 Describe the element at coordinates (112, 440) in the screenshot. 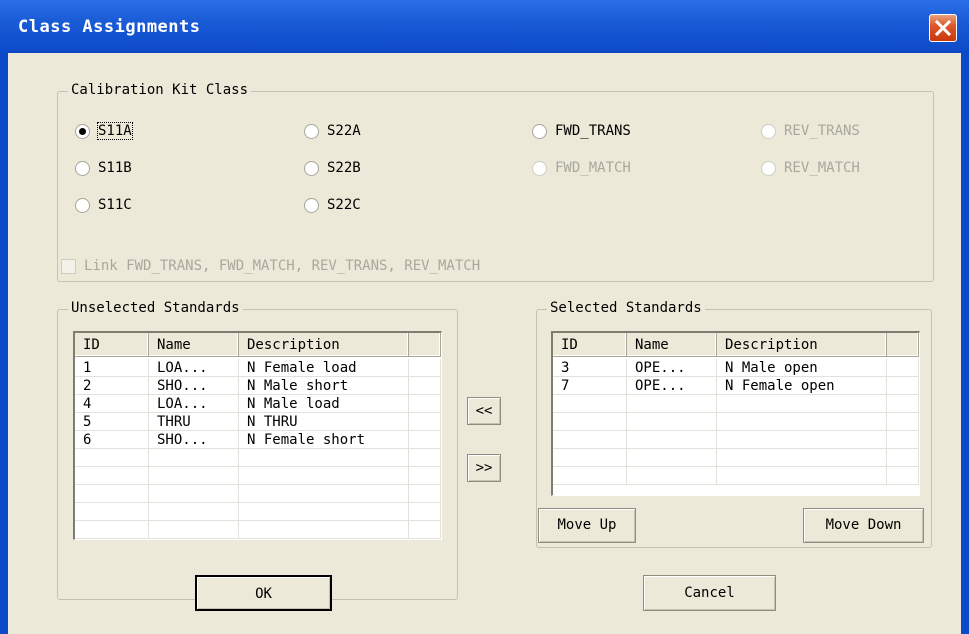

I see `cell-id: 6` at that location.